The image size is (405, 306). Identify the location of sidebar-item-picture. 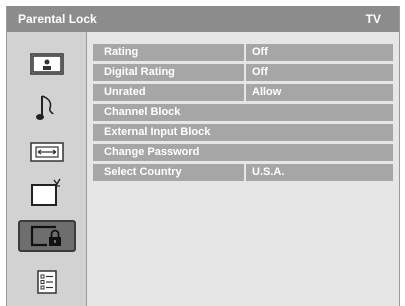
(47, 64).